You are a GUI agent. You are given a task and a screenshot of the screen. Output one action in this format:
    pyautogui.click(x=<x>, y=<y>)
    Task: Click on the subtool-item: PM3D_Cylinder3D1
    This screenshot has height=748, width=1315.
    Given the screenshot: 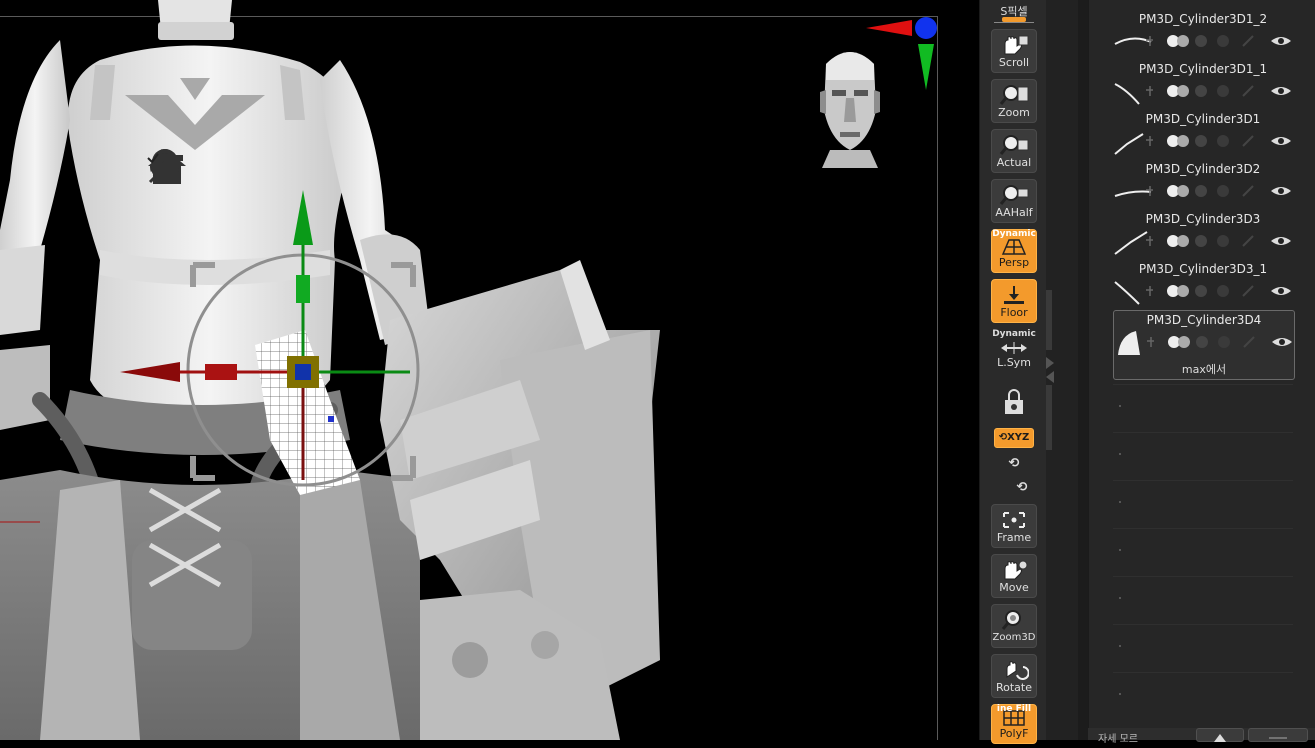 What is the action you would take?
    pyautogui.click(x=1203, y=135)
    